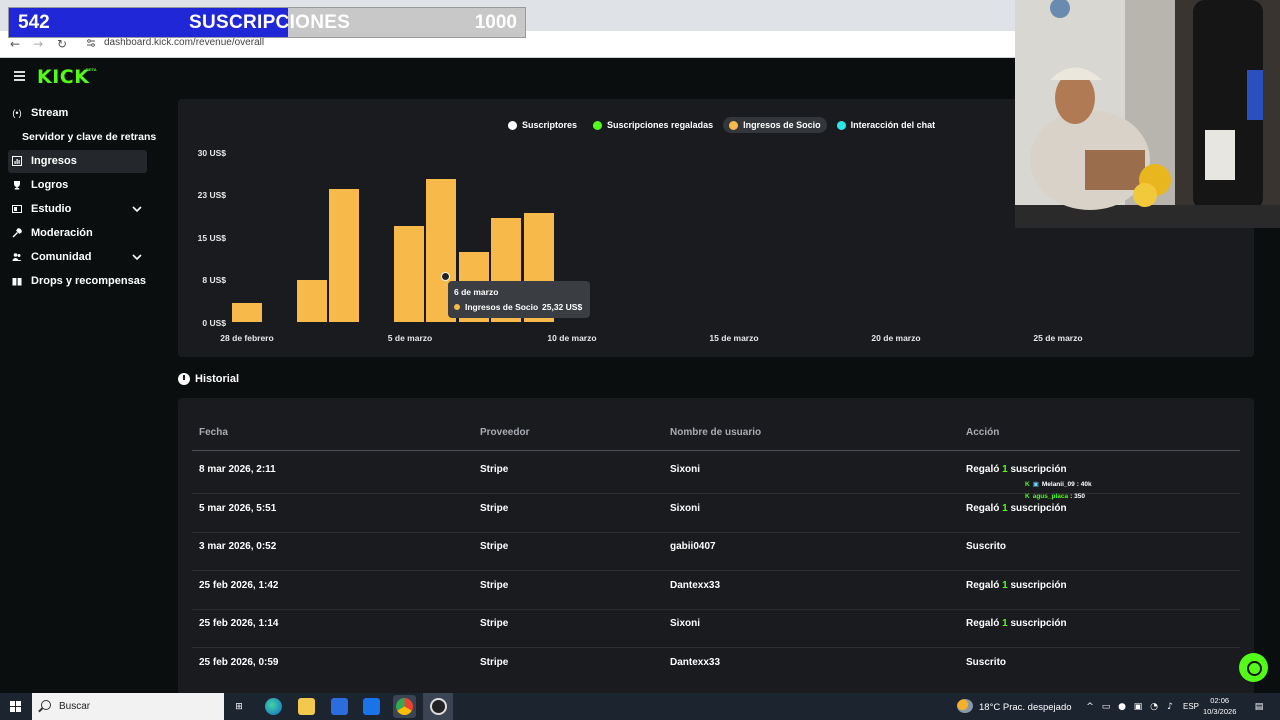  Describe the element at coordinates (273, 706) in the screenshot. I see `edge-icon` at that location.